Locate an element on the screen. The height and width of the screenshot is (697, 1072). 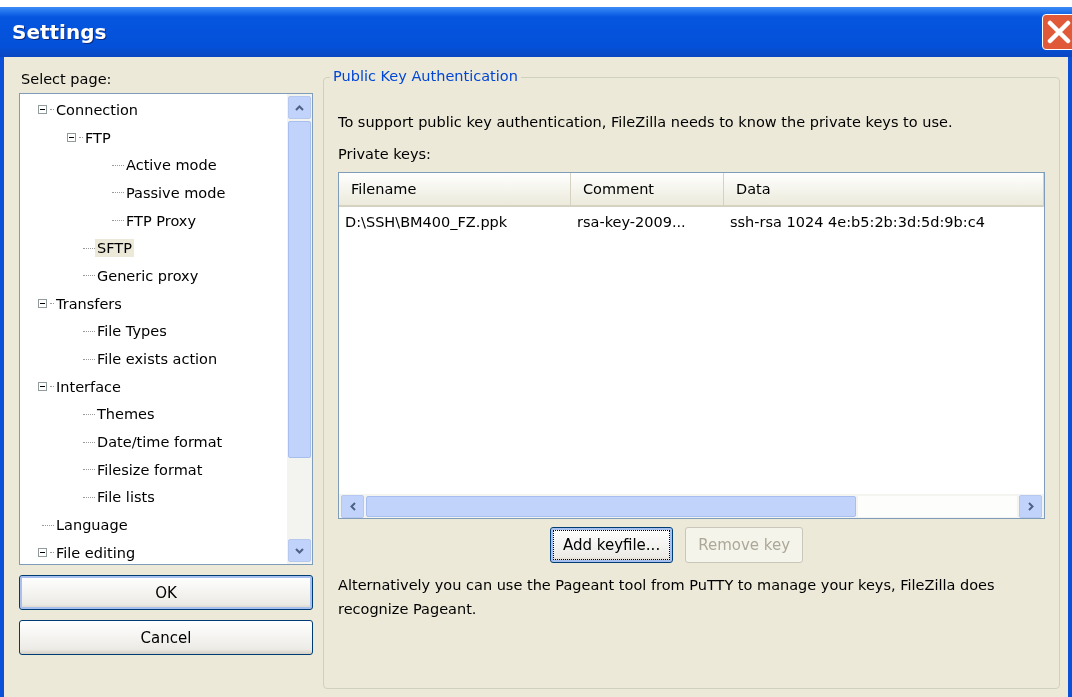
column-header: Filename is located at coordinates (455, 189).